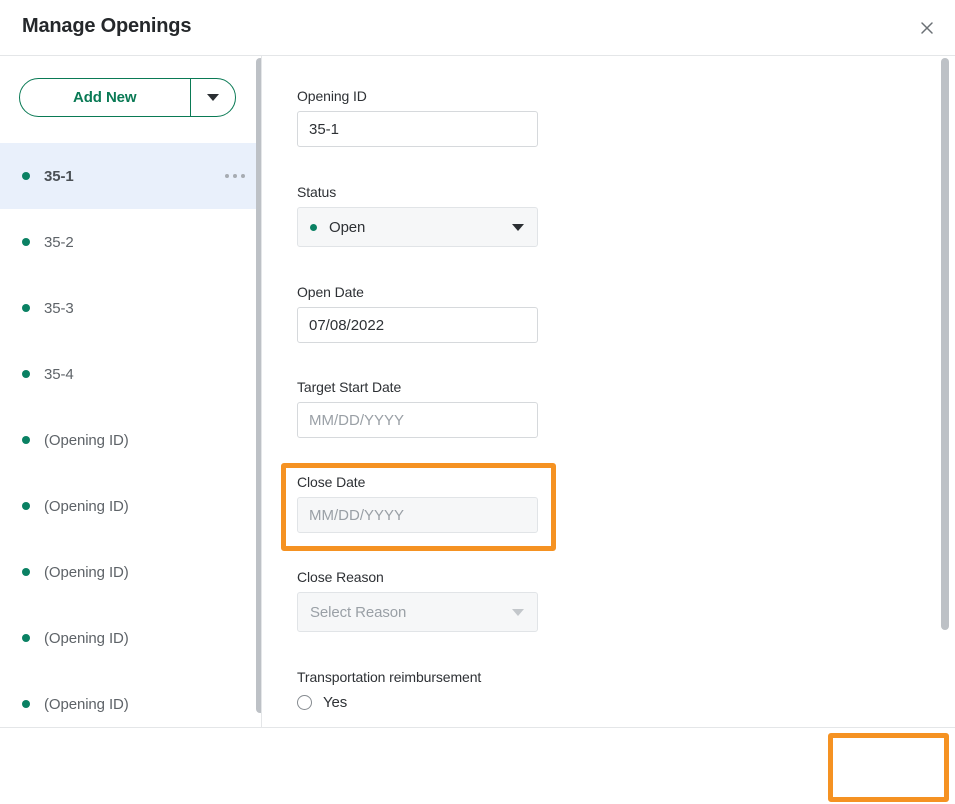 This screenshot has width=955, height=804. What do you see at coordinates (107, 26) in the screenshot?
I see `page-title: Manage Openings` at bounding box center [107, 26].